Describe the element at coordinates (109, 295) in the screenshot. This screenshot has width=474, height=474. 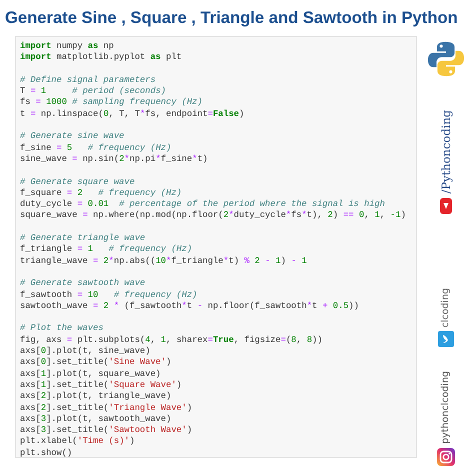
I see `code-line: f_sawtooth = 10 # frequency (Hz)` at that location.